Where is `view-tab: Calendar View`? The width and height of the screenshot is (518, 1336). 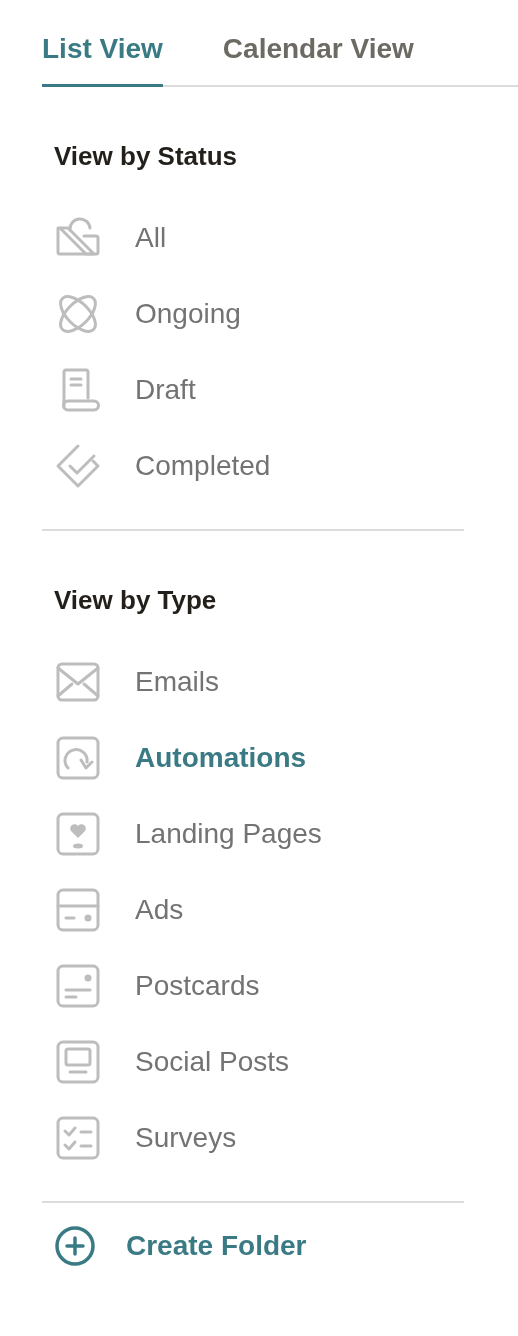
view-tab: Calendar View is located at coordinates (318, 54).